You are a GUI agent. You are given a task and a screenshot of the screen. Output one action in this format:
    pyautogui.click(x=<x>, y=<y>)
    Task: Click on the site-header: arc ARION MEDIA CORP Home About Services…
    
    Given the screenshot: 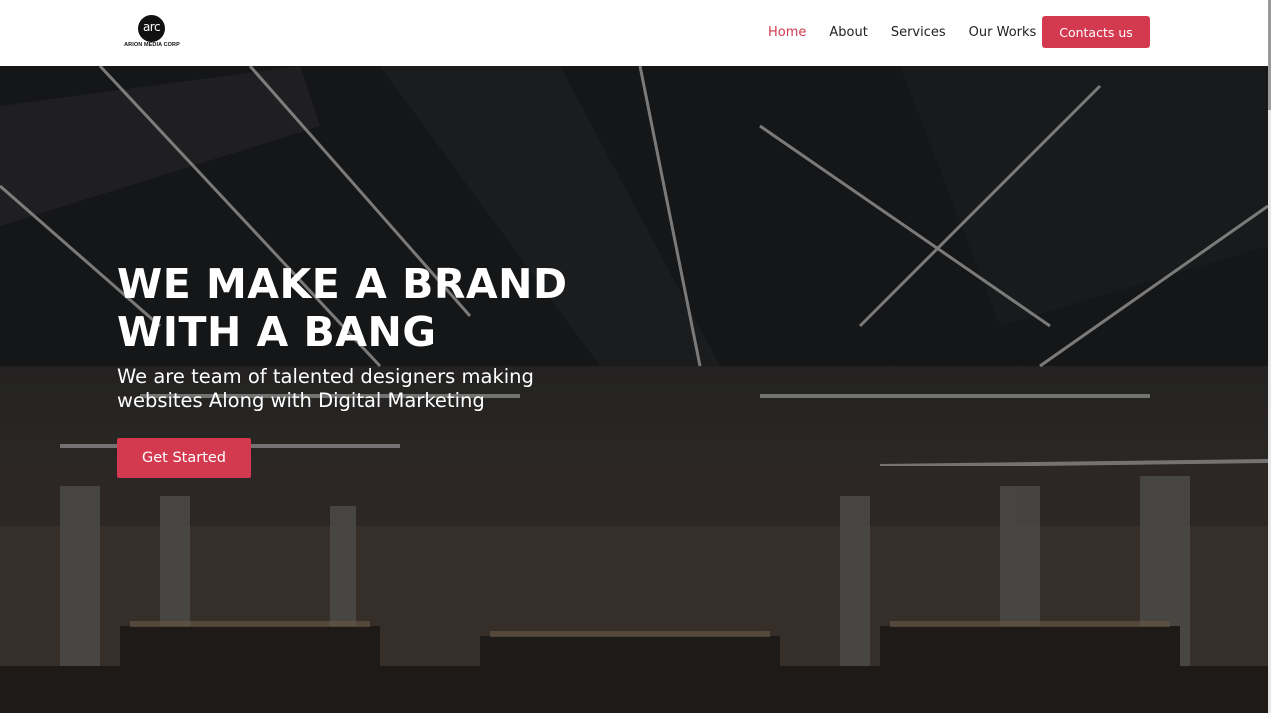 What is the action you would take?
    pyautogui.click(x=634, y=33)
    